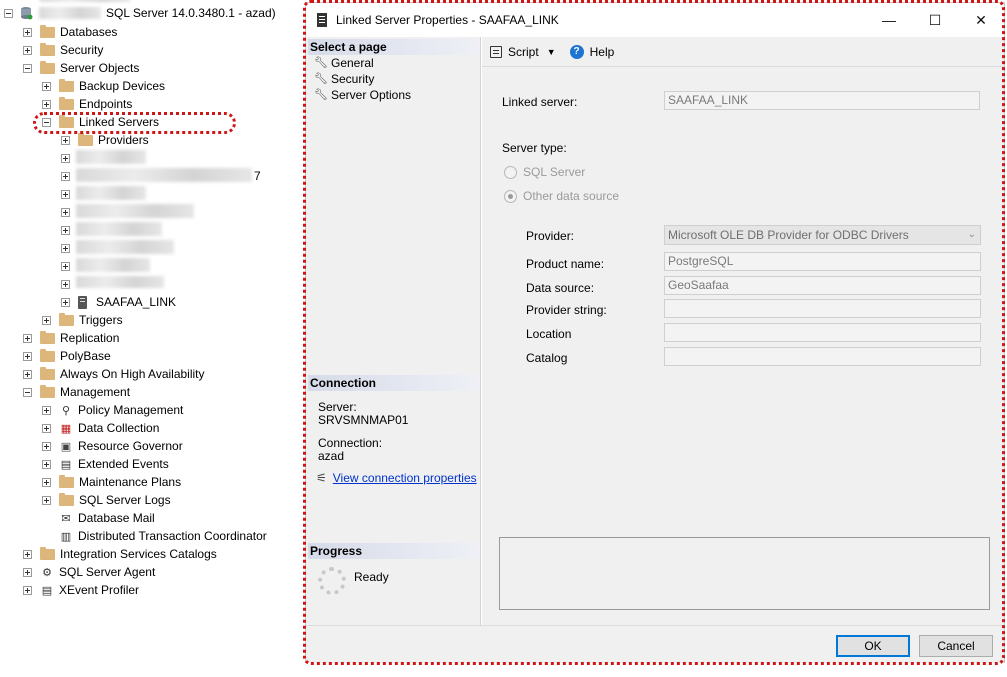  I want to click on tree-item-management: Management, so click(76, 392).